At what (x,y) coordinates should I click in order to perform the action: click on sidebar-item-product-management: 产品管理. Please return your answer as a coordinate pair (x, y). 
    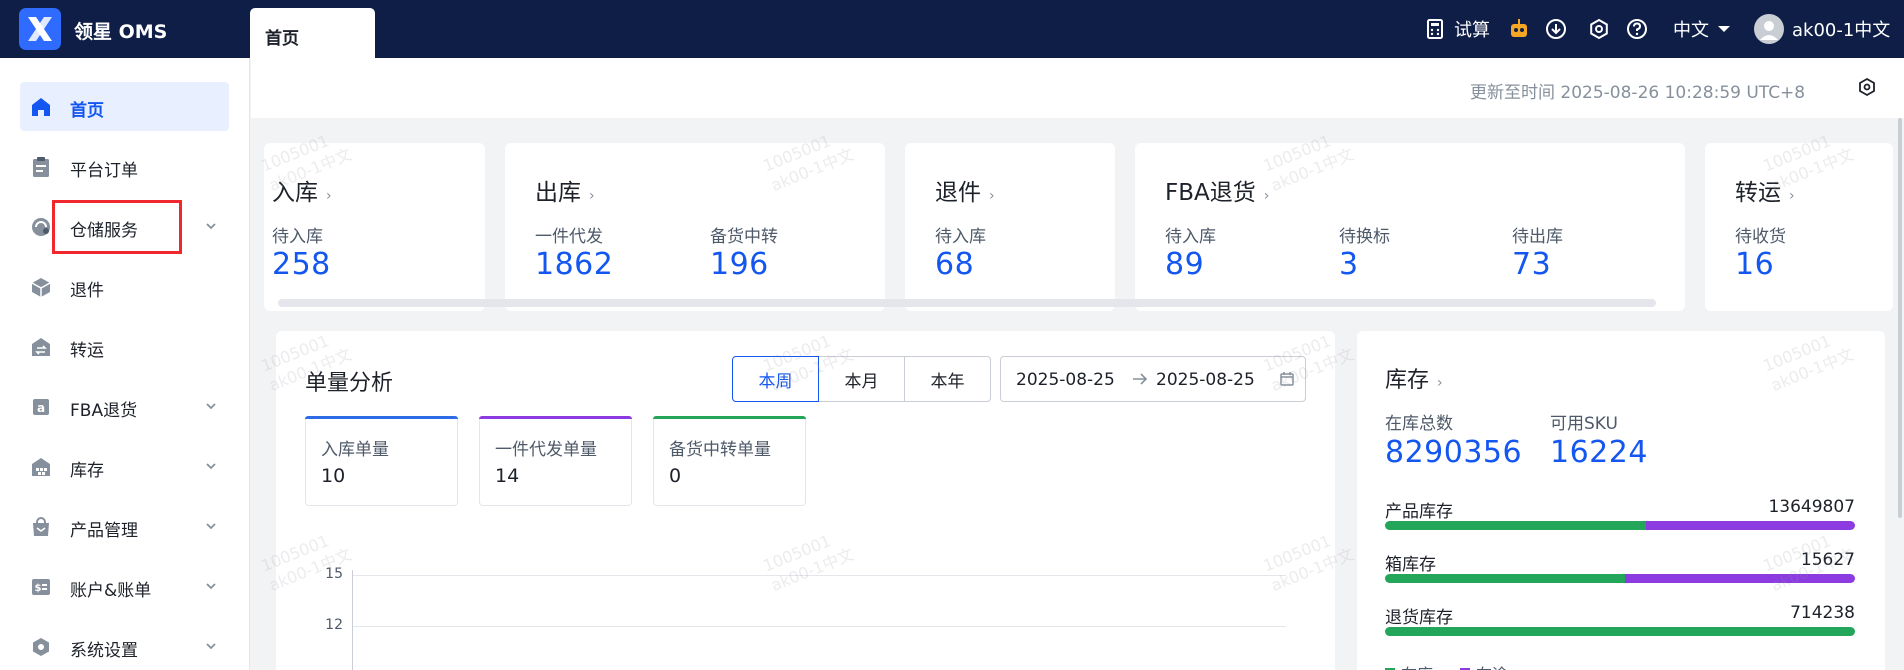
    Looking at the image, I should click on (124, 526).